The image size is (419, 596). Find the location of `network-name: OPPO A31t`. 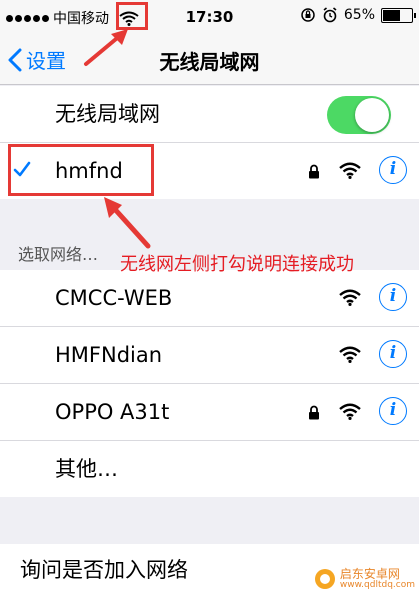

network-name: OPPO A31t is located at coordinates (112, 412).